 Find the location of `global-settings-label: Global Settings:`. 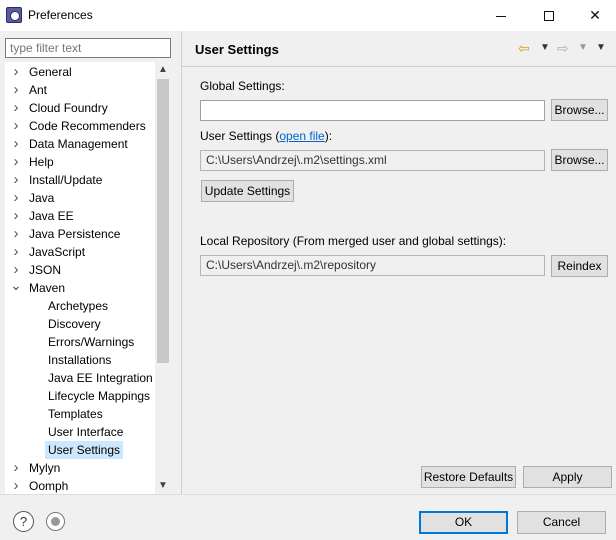

global-settings-label: Global Settings: is located at coordinates (242, 86).